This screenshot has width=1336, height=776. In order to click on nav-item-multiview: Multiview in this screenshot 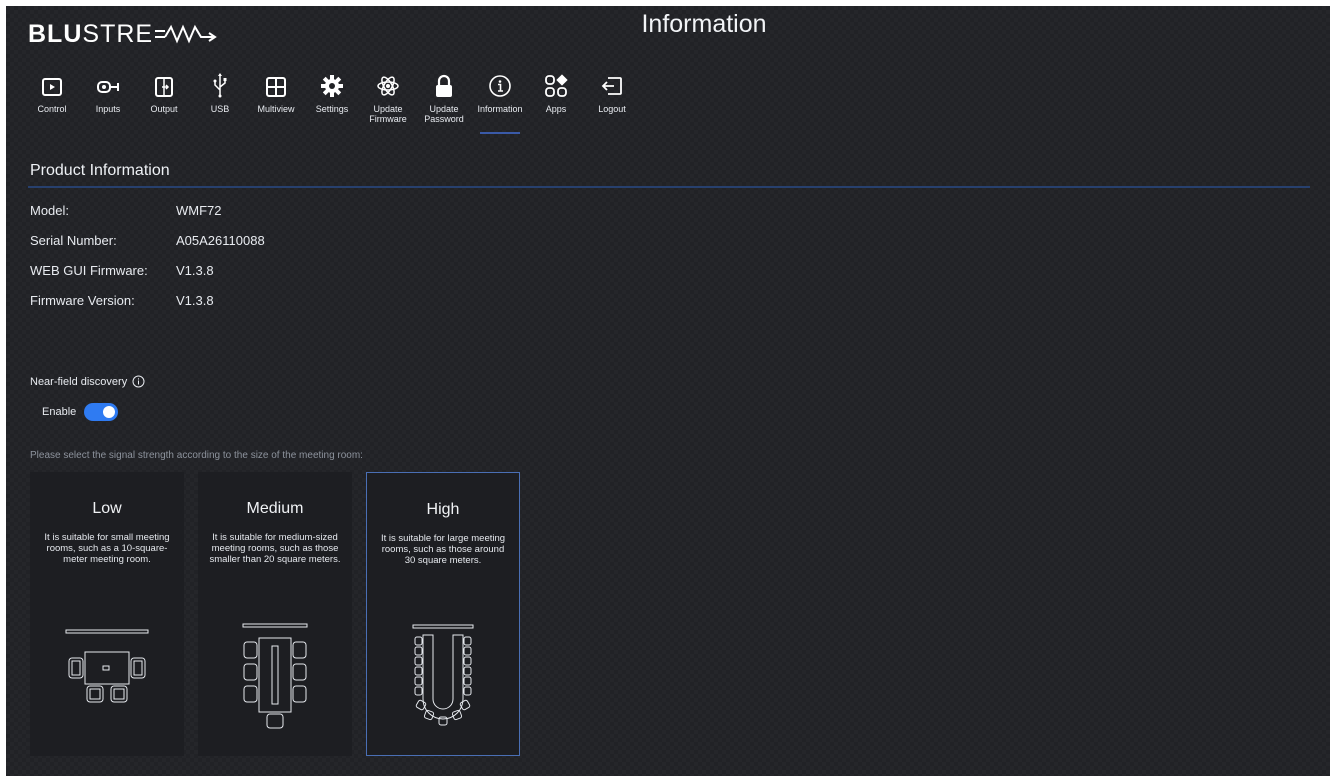, I will do `click(276, 102)`.